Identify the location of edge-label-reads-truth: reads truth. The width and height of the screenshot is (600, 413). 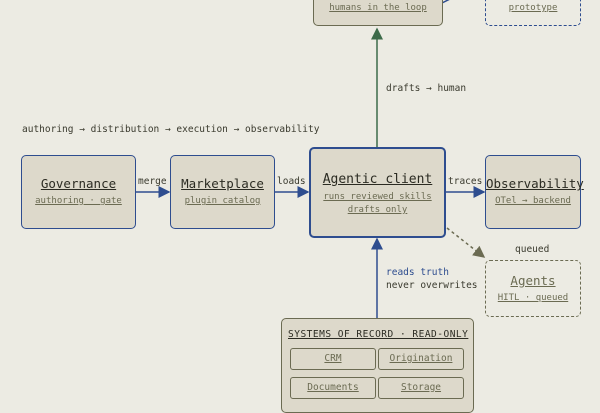
(417, 272).